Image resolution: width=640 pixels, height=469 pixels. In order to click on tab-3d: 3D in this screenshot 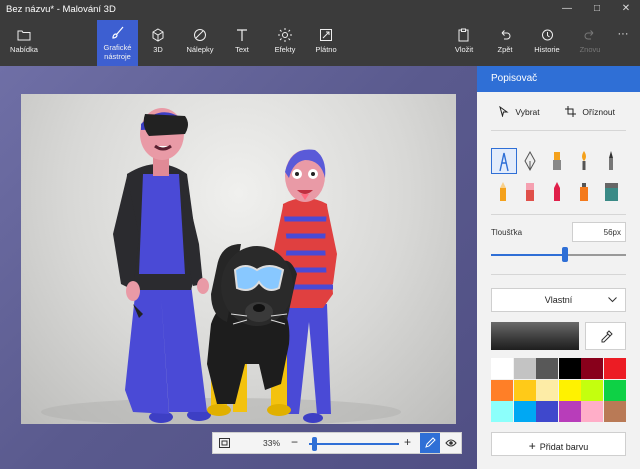, I will do `click(158, 43)`.